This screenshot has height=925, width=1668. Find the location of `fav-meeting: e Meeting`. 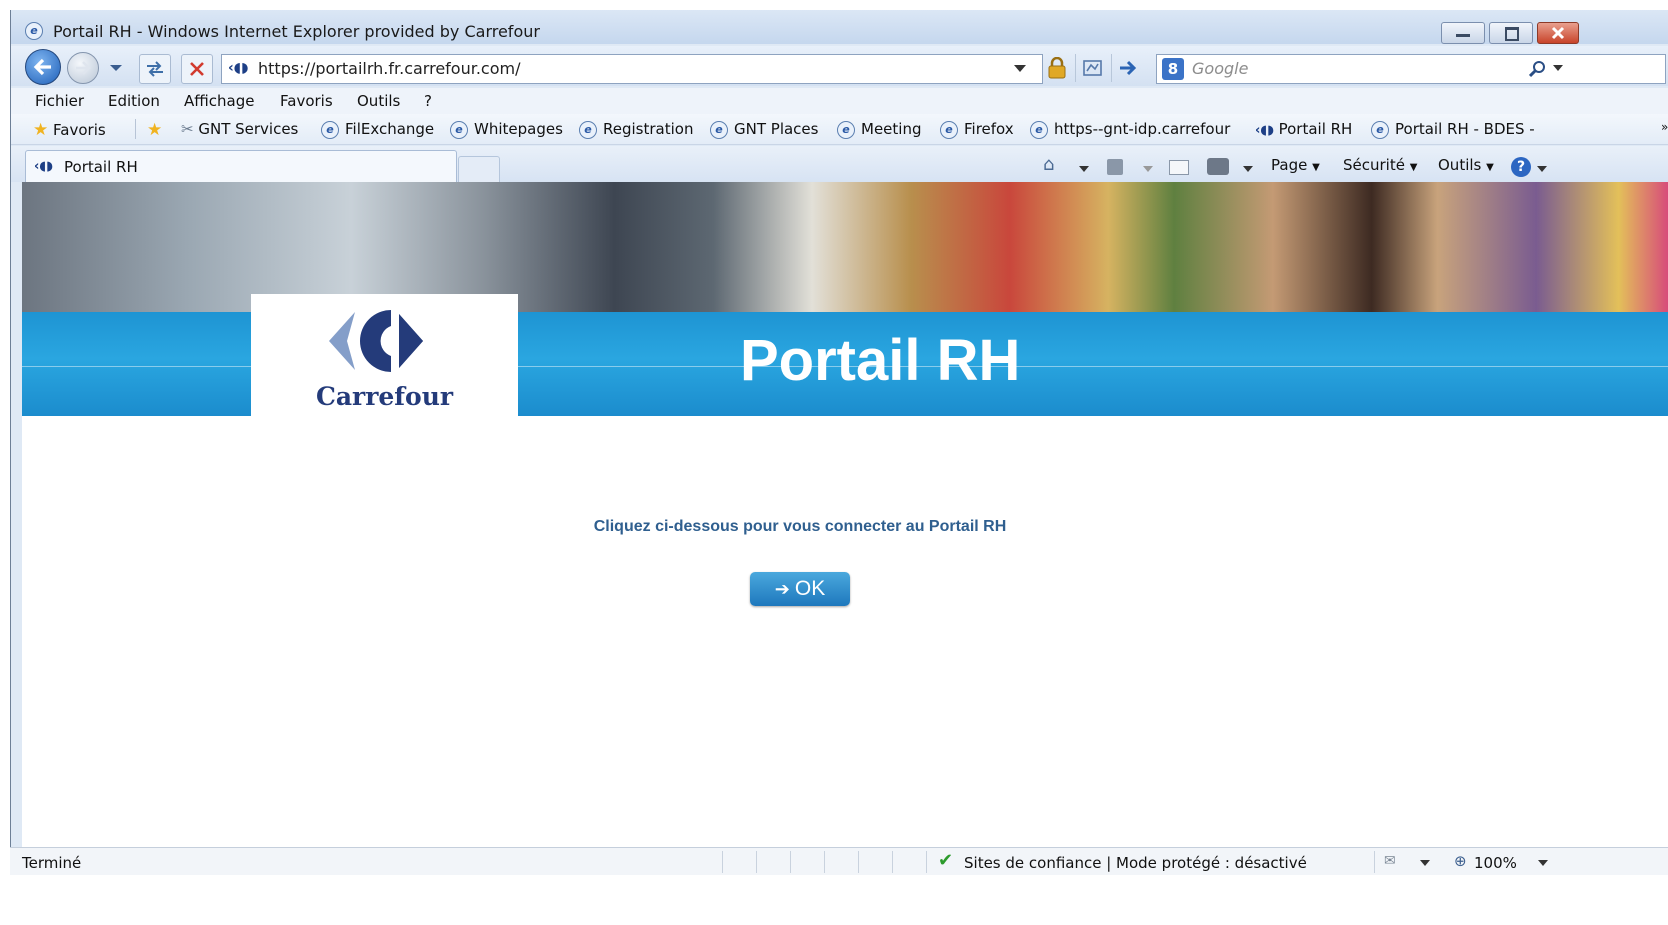

fav-meeting: e Meeting is located at coordinates (879, 129).